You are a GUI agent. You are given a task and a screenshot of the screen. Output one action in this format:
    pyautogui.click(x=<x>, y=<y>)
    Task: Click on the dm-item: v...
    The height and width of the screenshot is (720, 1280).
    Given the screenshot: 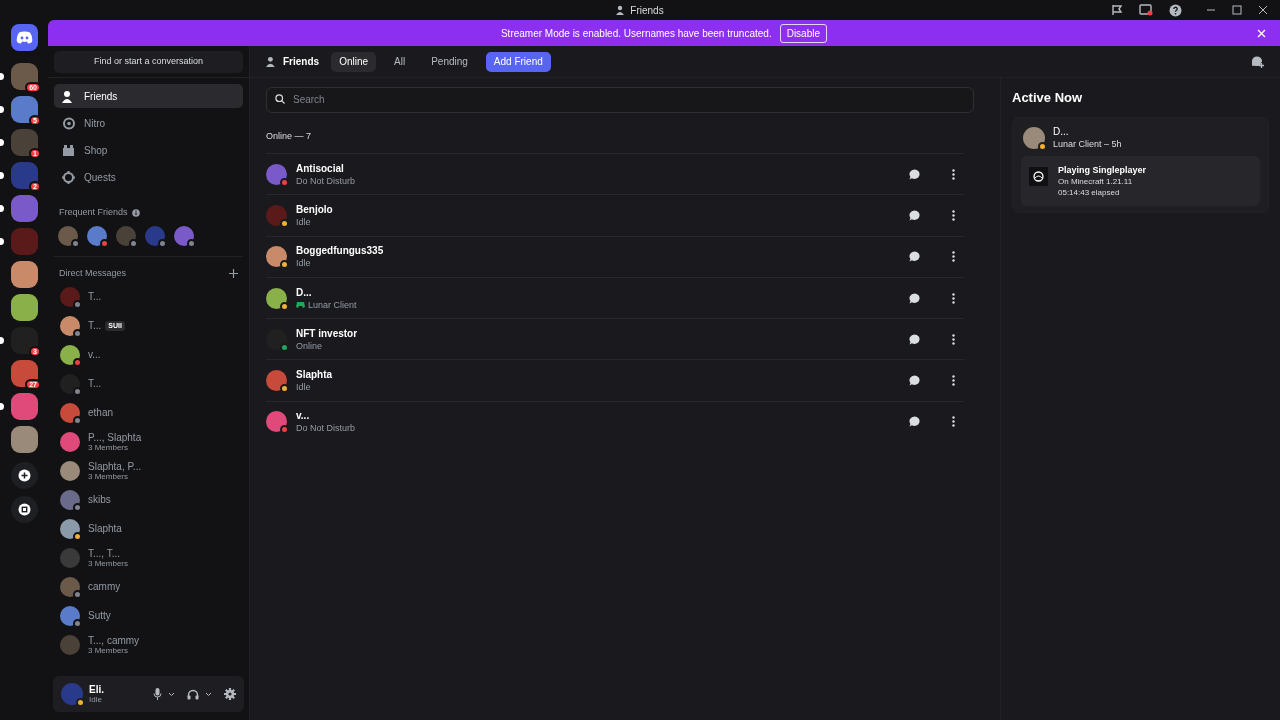 What is the action you would take?
    pyautogui.click(x=148, y=354)
    